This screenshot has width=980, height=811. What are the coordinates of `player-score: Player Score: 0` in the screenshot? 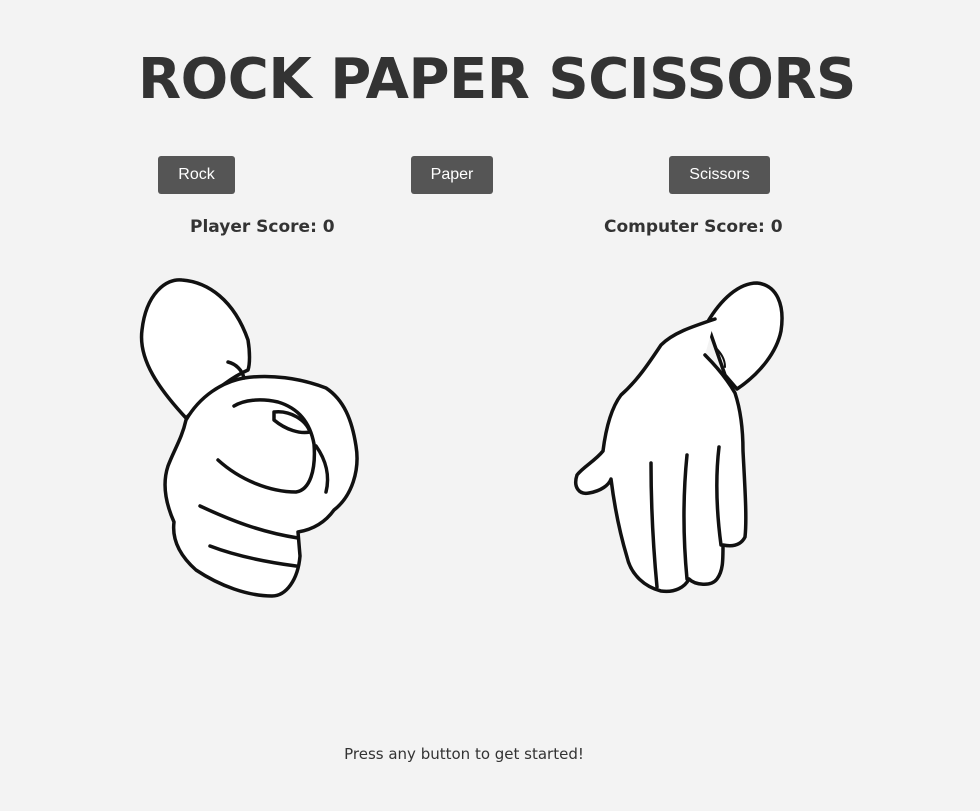 It's located at (262, 227).